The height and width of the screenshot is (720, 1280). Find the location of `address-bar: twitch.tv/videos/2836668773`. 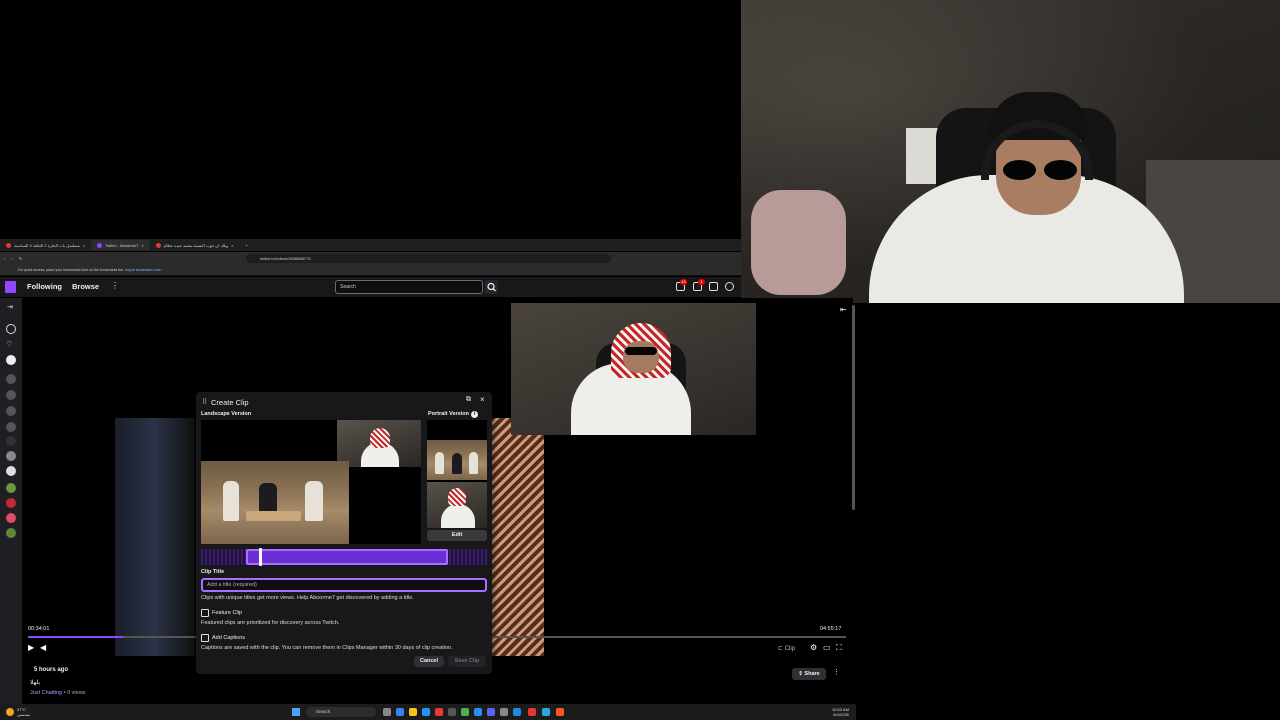

address-bar: twitch.tv/videos/2836668773 is located at coordinates (428, 258).